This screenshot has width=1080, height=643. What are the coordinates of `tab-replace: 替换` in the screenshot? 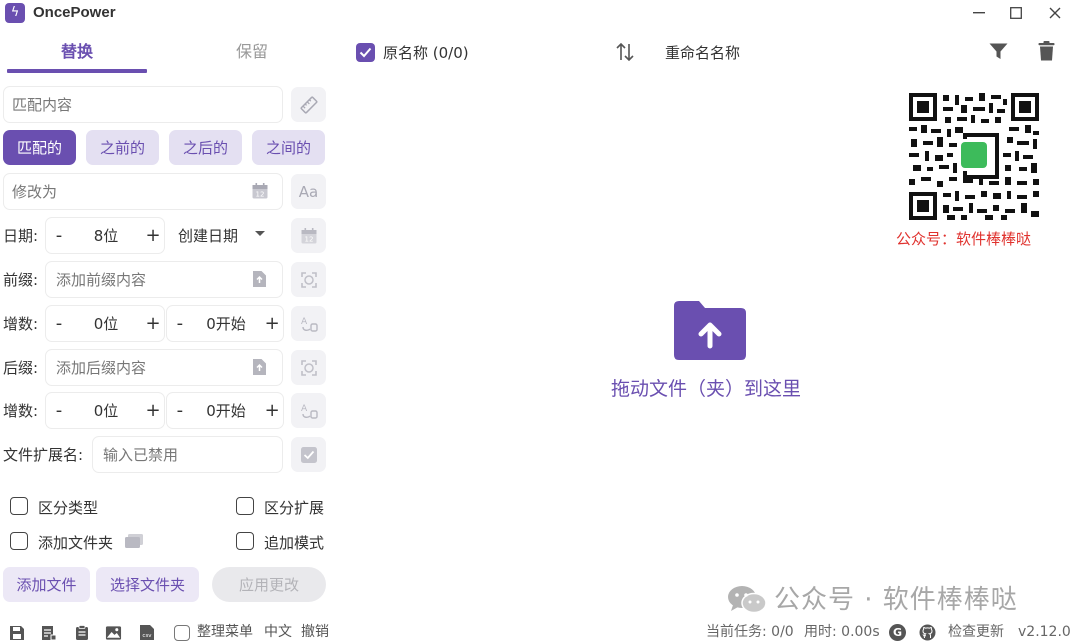 It's located at (77, 52).